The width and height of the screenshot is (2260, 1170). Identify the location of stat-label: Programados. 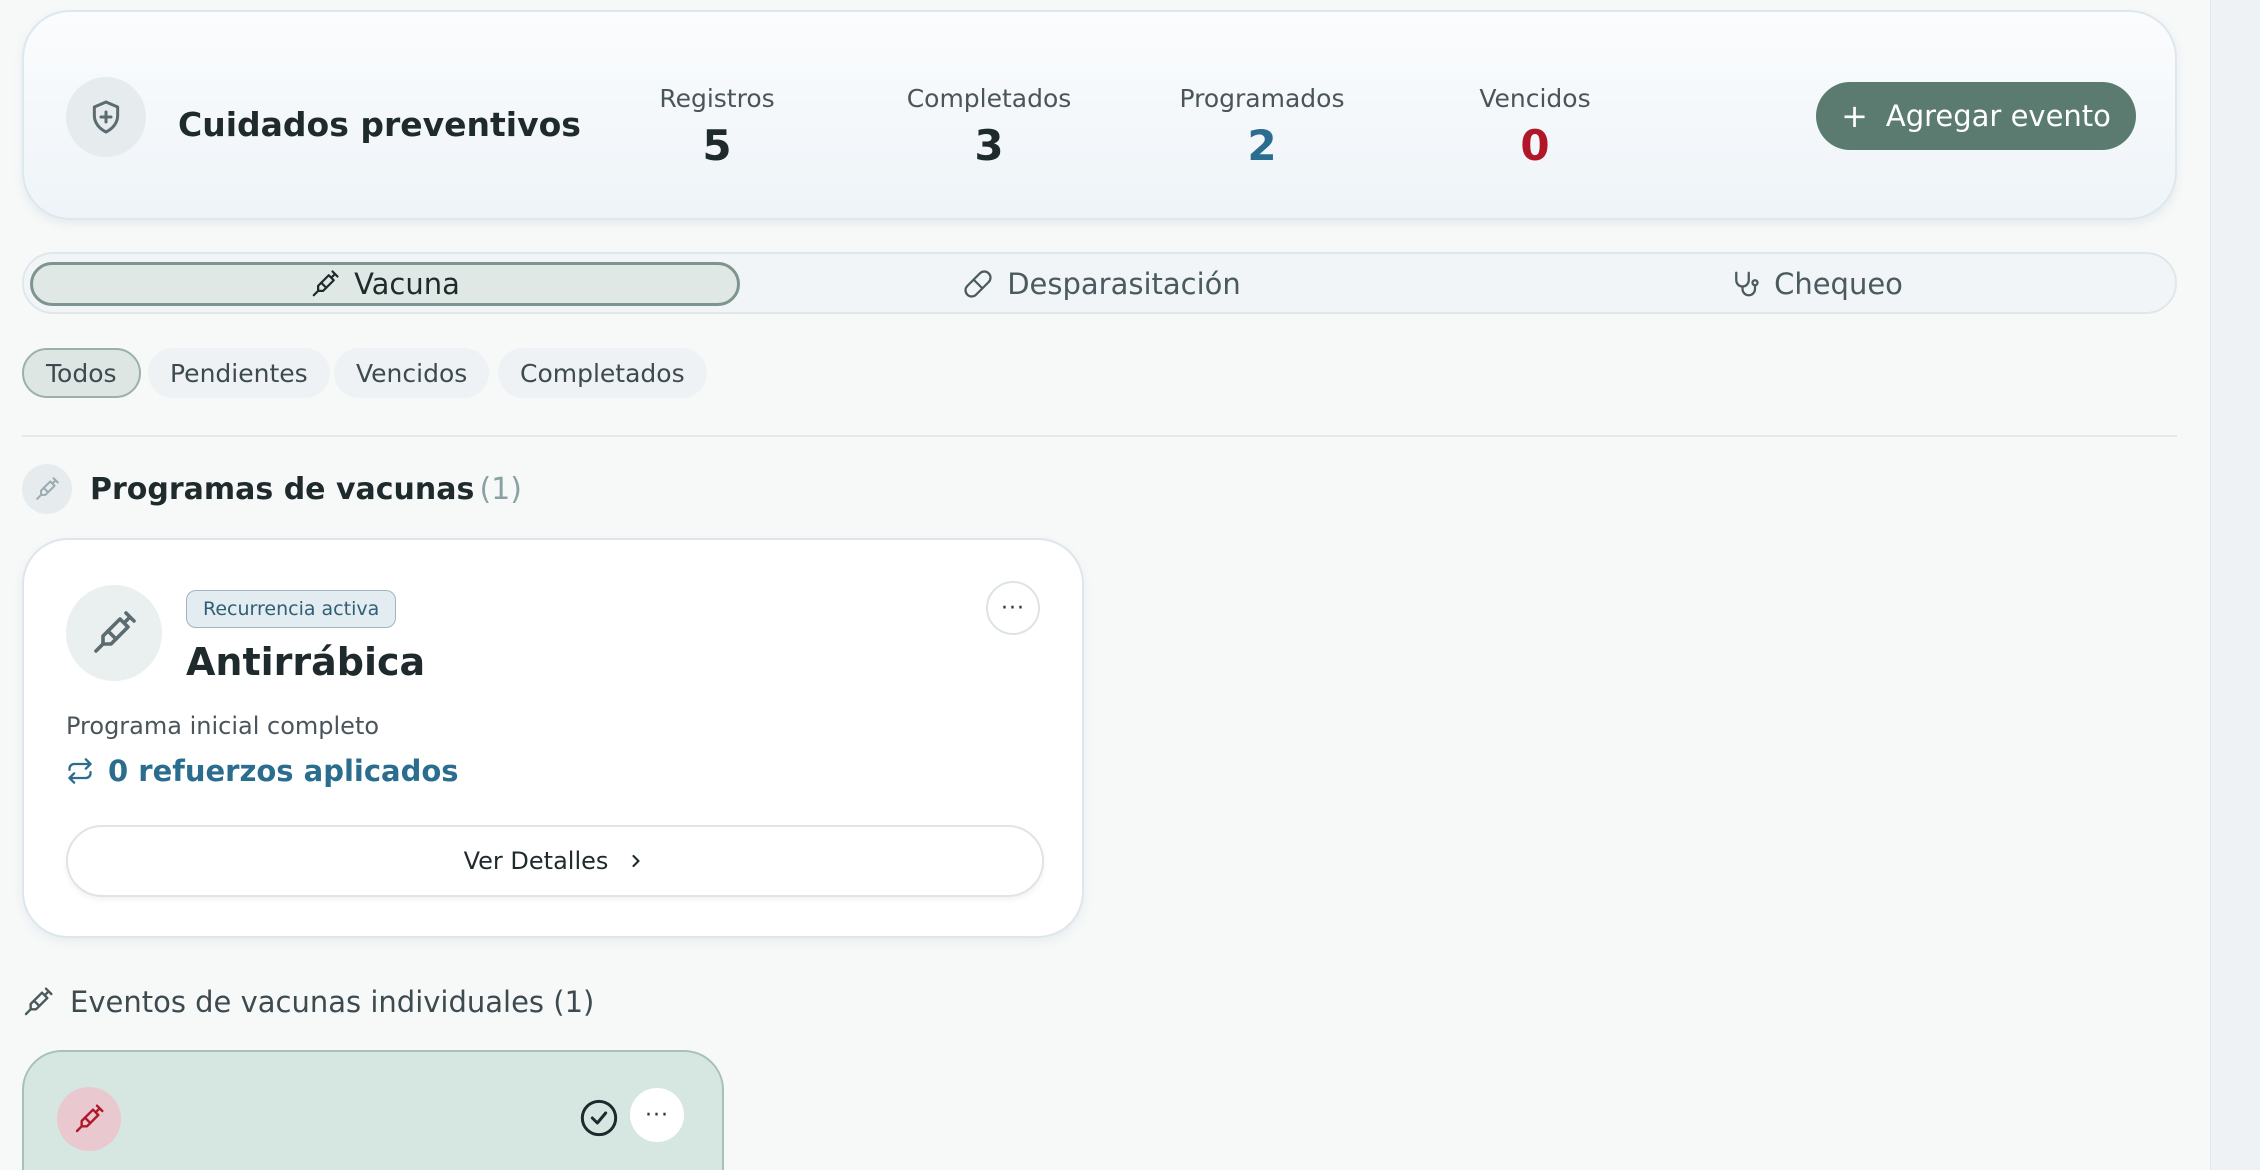
(1262, 98).